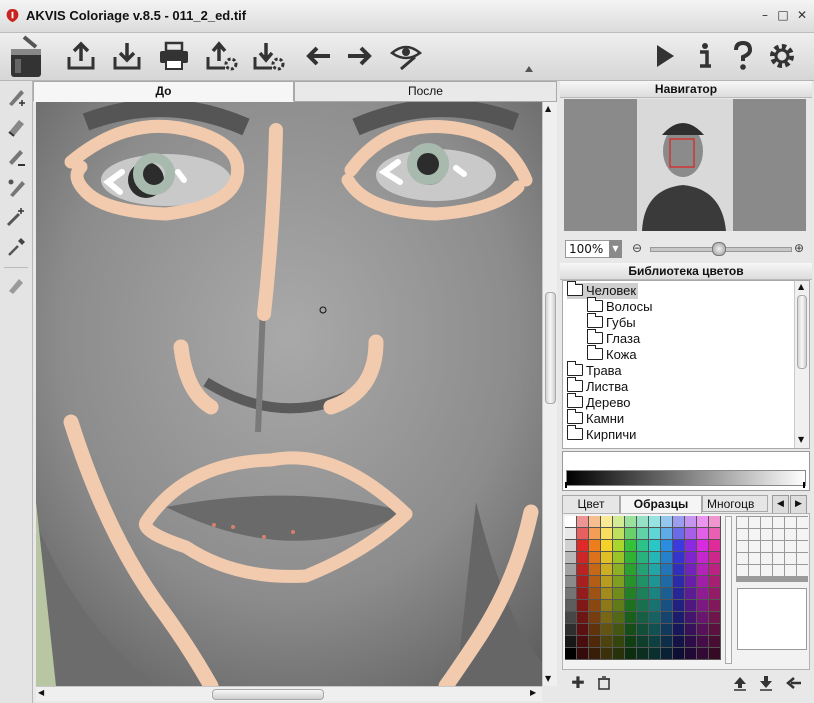 The width and height of the screenshot is (814, 703). What do you see at coordinates (566, 485) in the screenshot?
I see `gradient-marker-left` at bounding box center [566, 485].